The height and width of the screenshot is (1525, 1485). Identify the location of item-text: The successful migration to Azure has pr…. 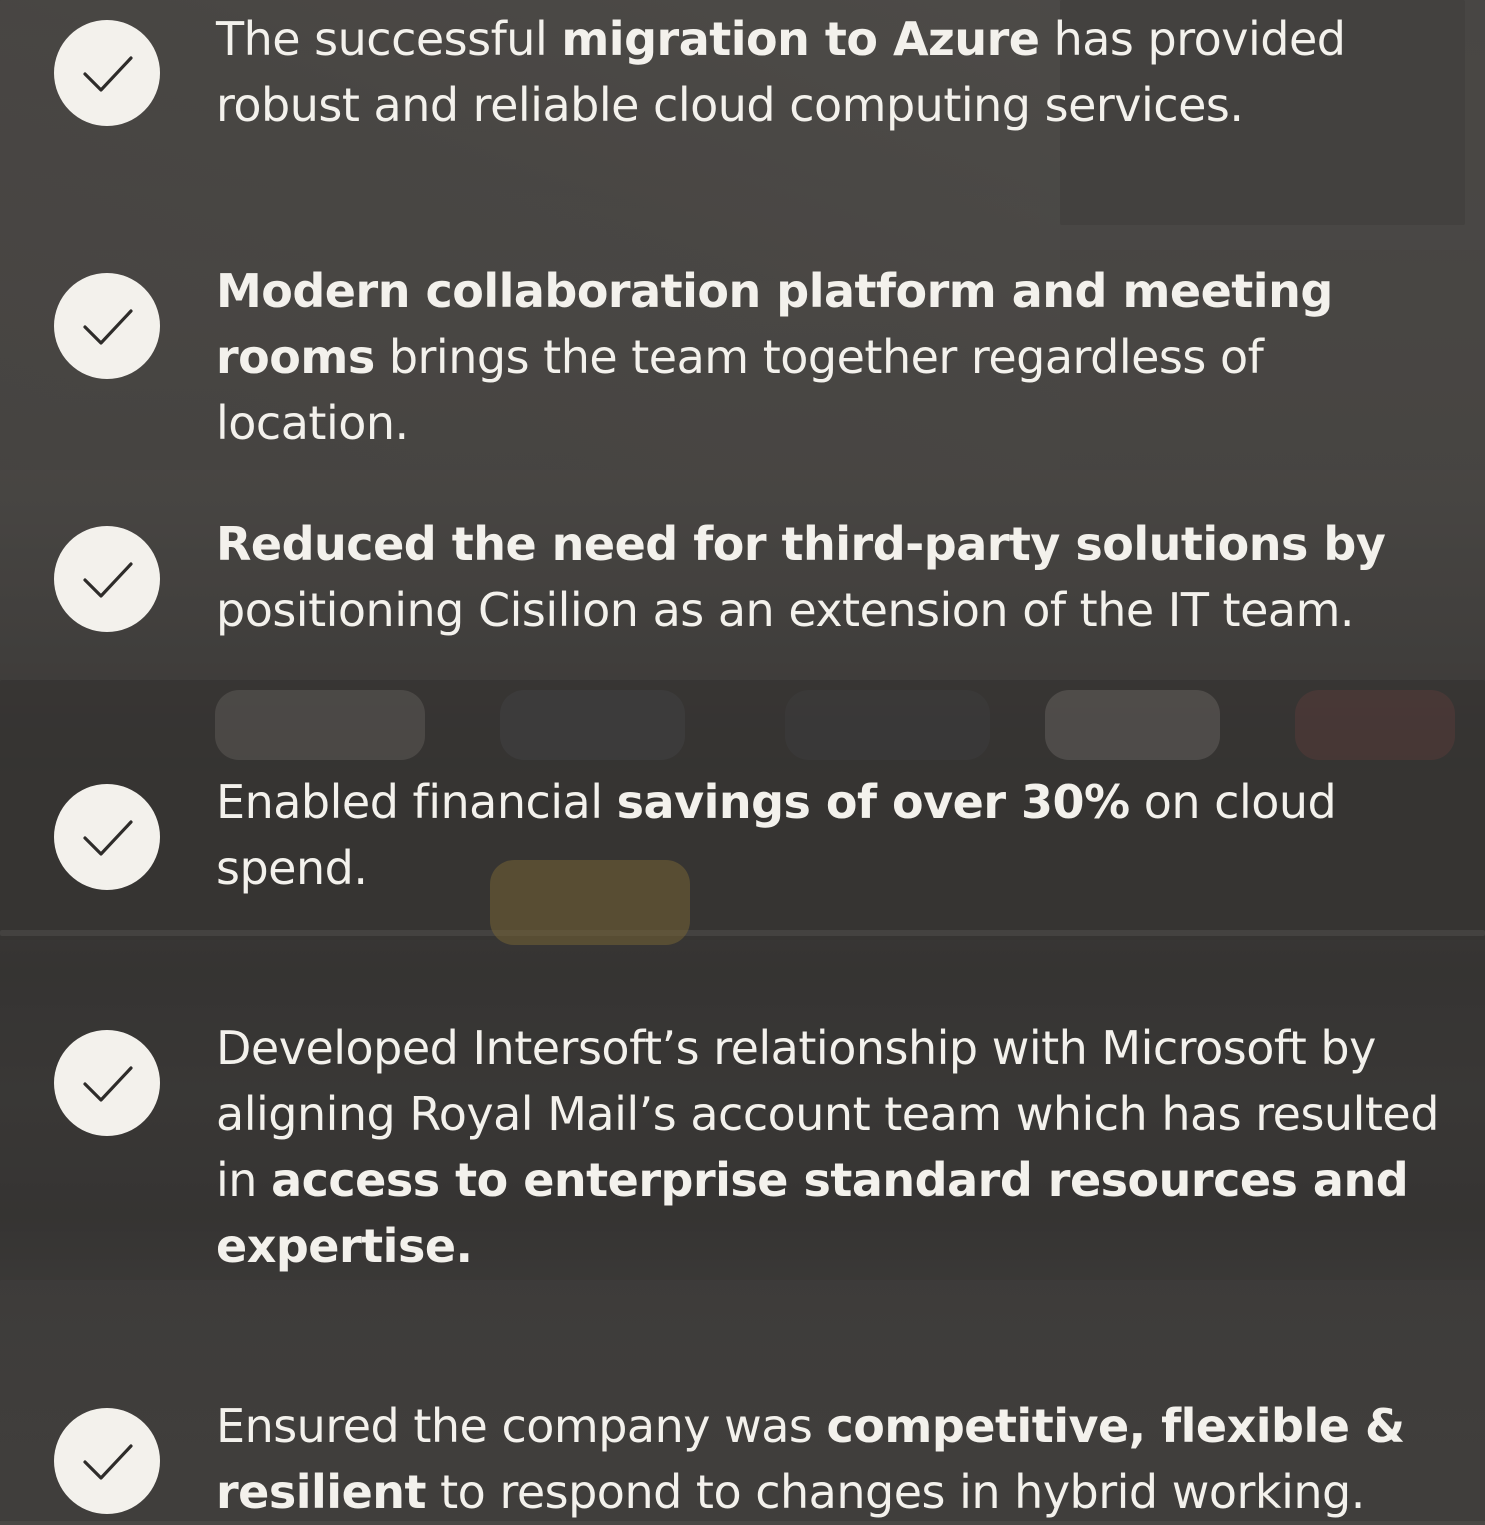
(831, 72).